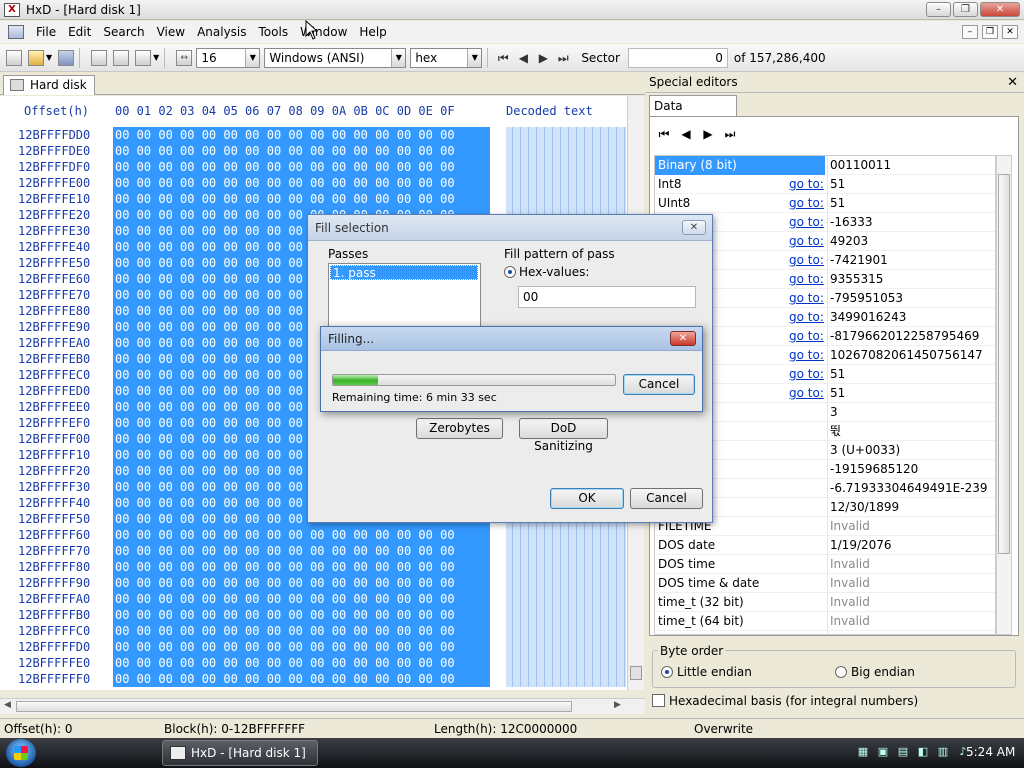 The image size is (1024, 768). Describe the element at coordinates (1010, 32) in the screenshot. I see `doc-close-button: ✕` at that location.